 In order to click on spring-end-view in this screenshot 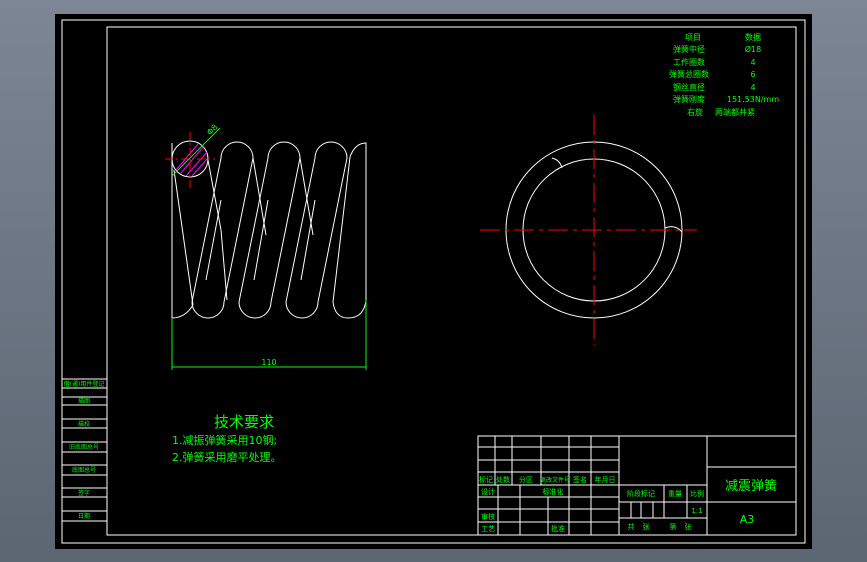, I will do `click(588, 230)`.